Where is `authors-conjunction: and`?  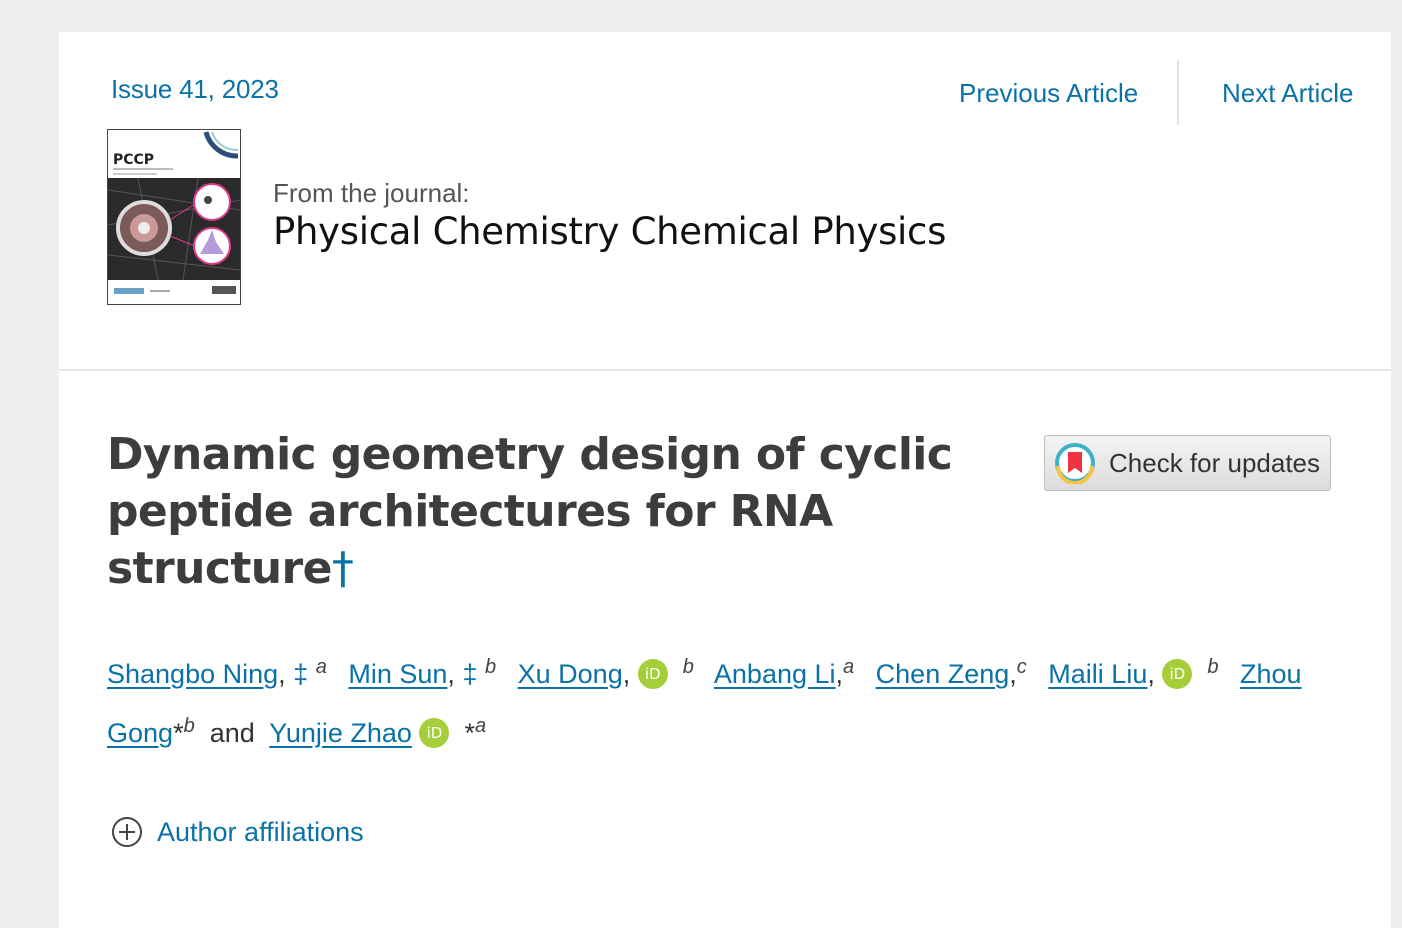
authors-conjunction: and is located at coordinates (232, 733).